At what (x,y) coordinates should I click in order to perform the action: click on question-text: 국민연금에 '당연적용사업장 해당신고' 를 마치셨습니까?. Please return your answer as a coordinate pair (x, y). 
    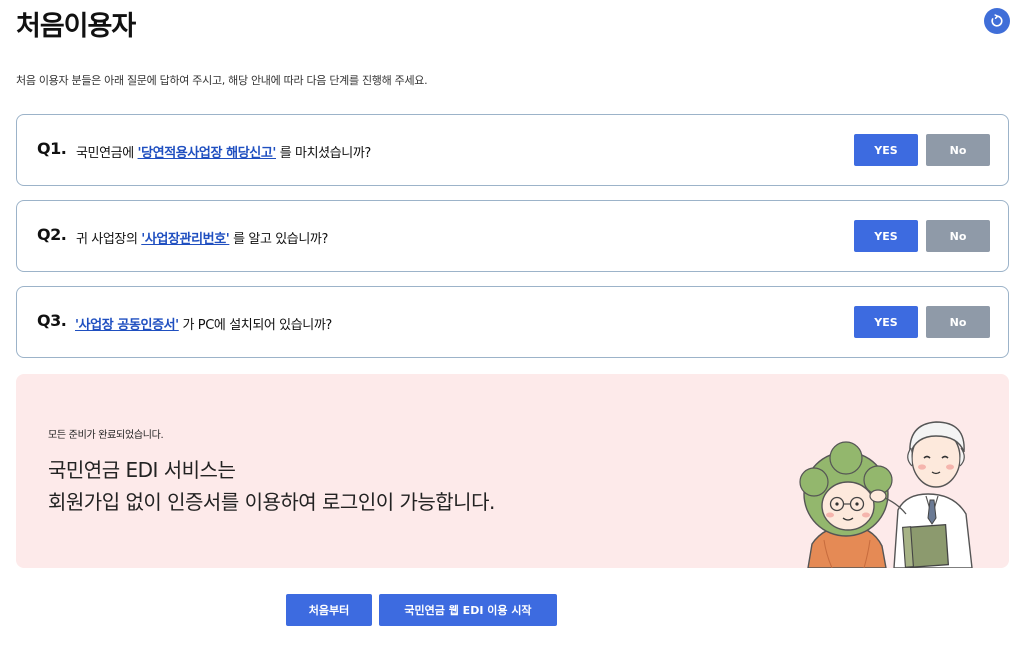
    Looking at the image, I should click on (223, 151).